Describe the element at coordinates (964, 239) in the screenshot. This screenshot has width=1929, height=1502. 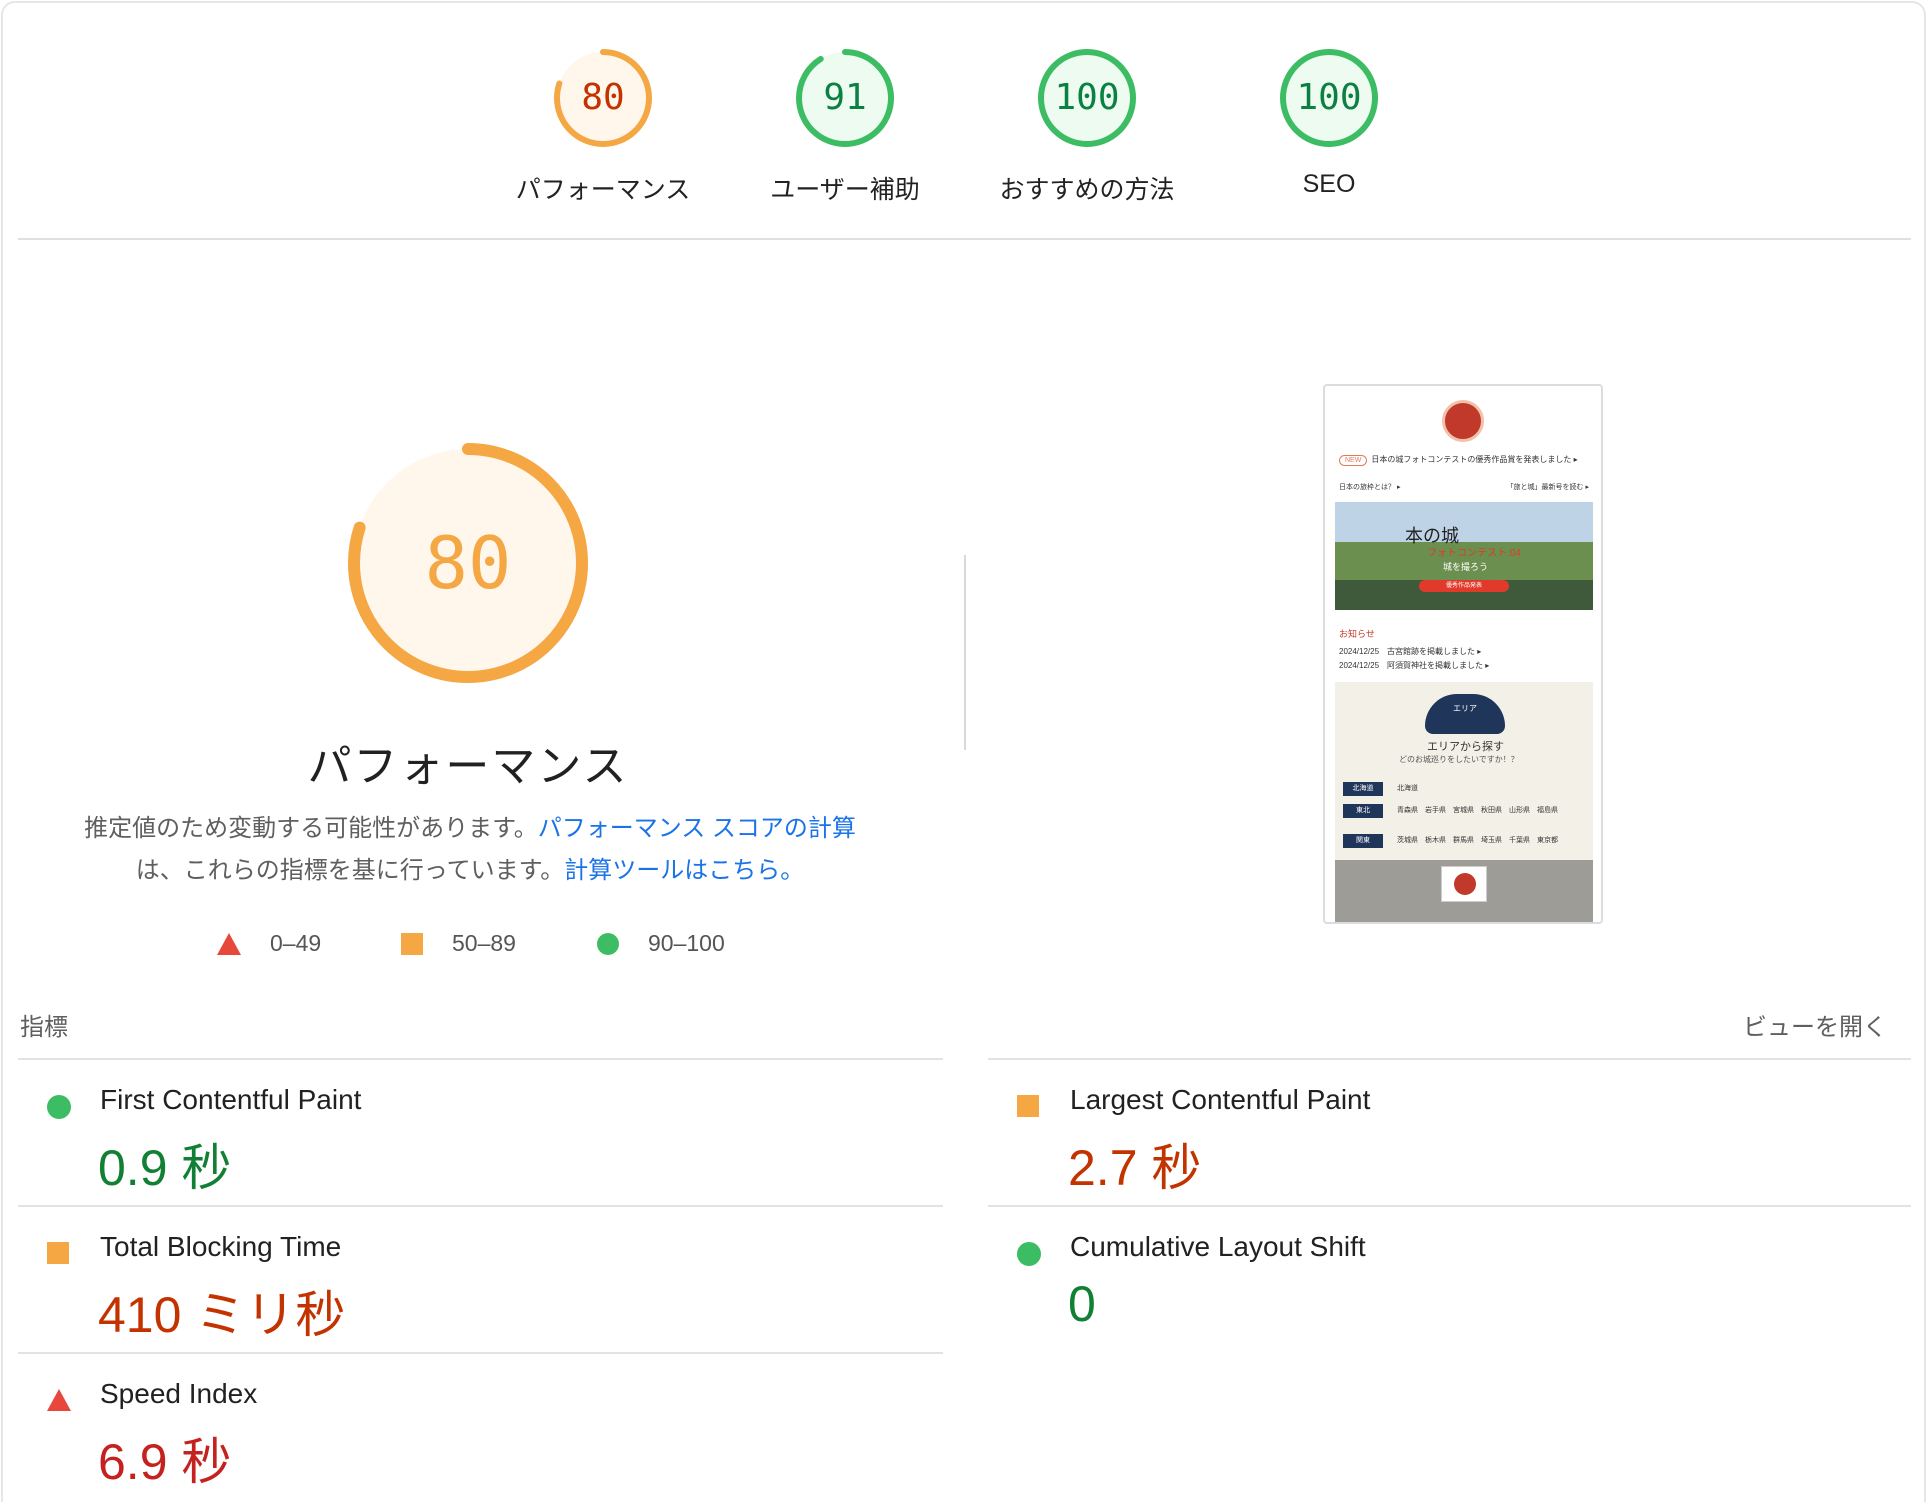
I see `divider` at that location.